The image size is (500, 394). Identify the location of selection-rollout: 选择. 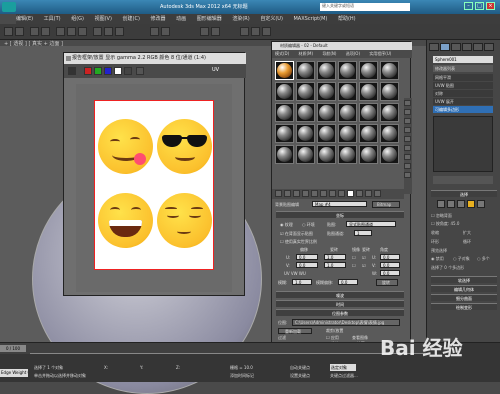
(464, 193).